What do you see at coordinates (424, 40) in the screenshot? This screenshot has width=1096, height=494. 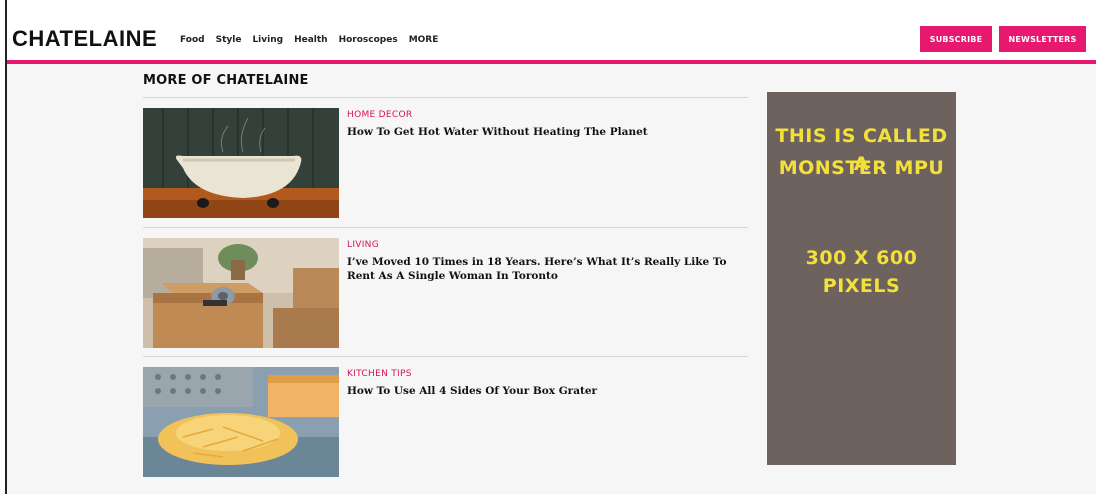 I see `nav-item-more: MORE` at bounding box center [424, 40].